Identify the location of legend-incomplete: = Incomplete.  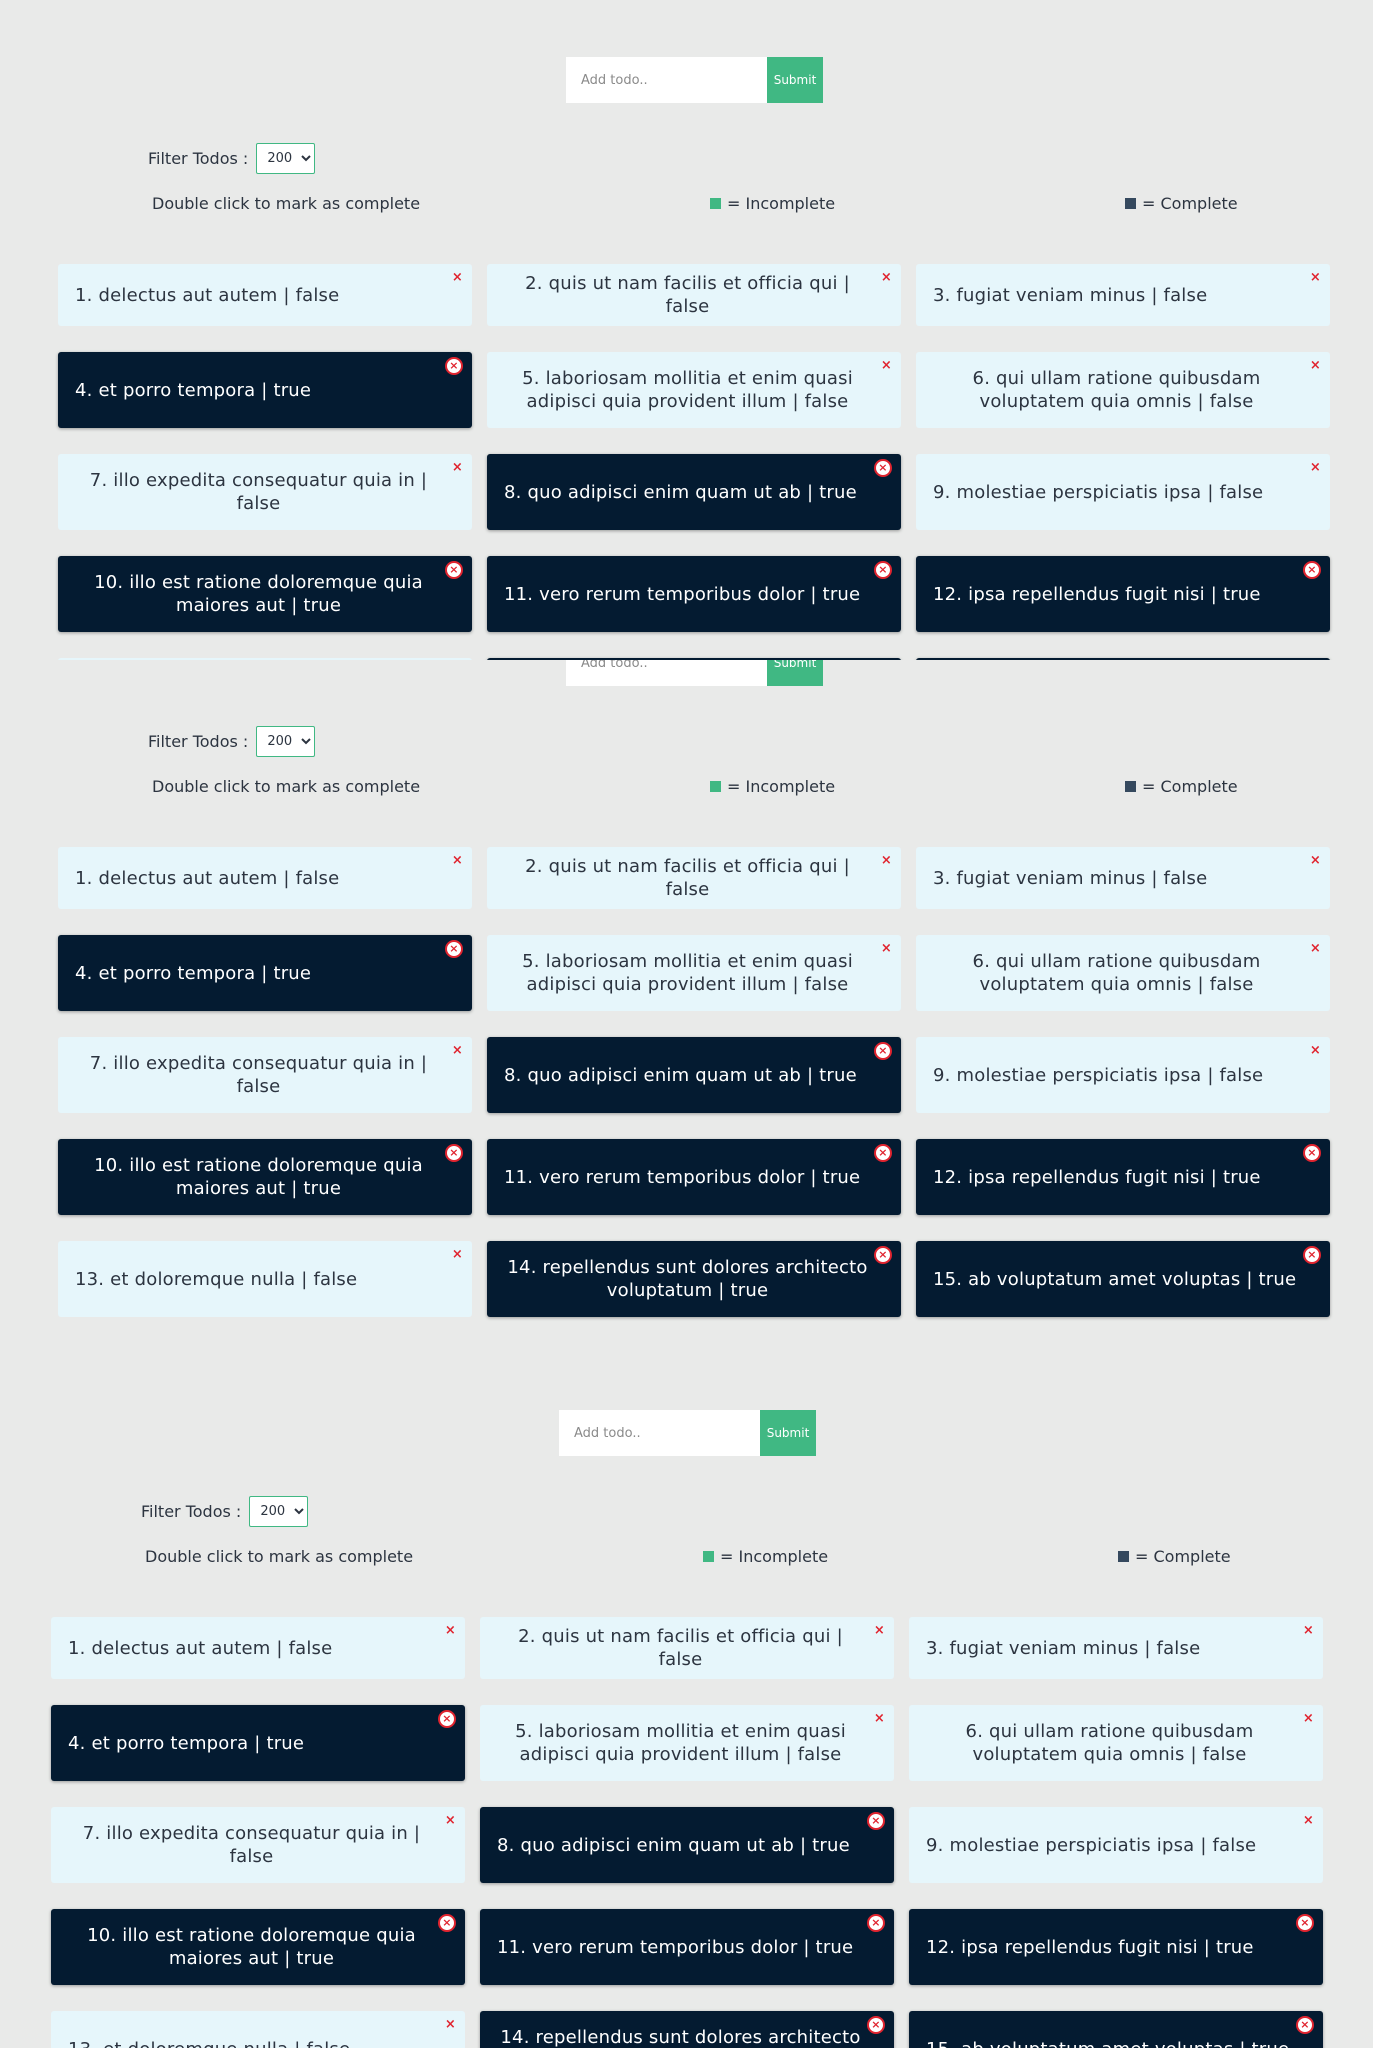
(772, 786).